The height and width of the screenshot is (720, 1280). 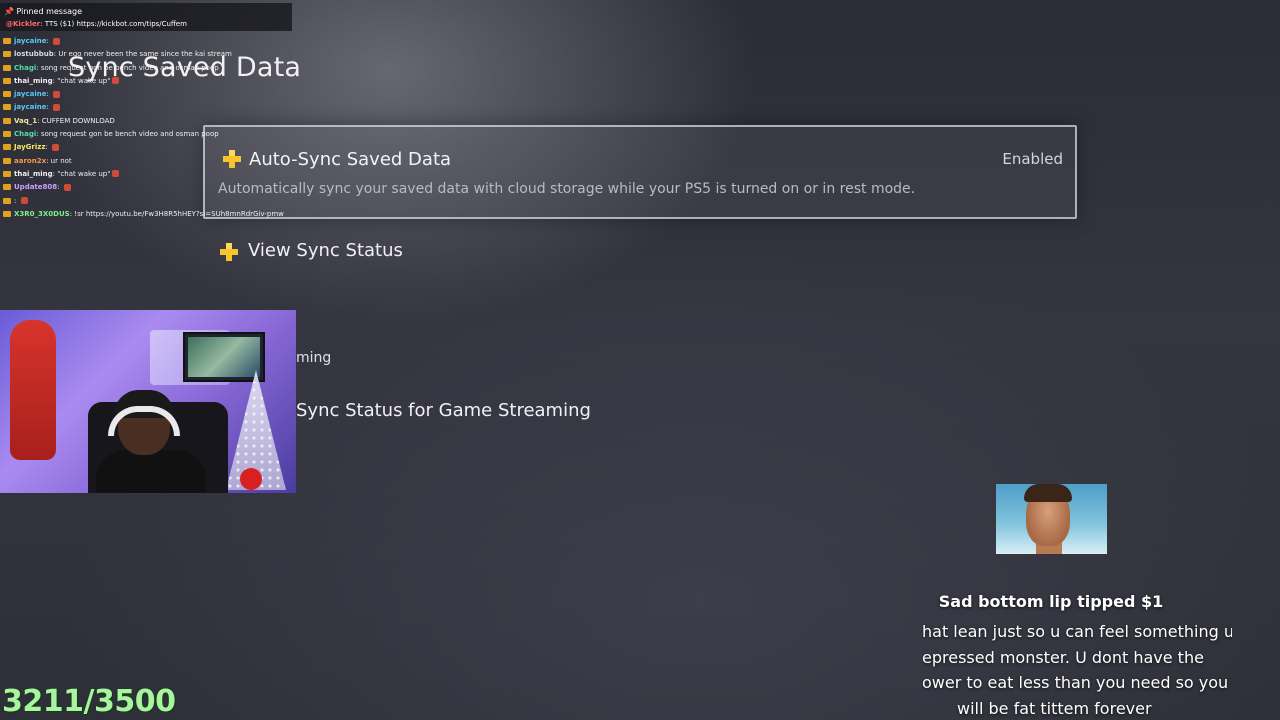 What do you see at coordinates (1077, 631) in the screenshot?
I see `tip-message-line: hat lean just so u can feel something u` at bounding box center [1077, 631].